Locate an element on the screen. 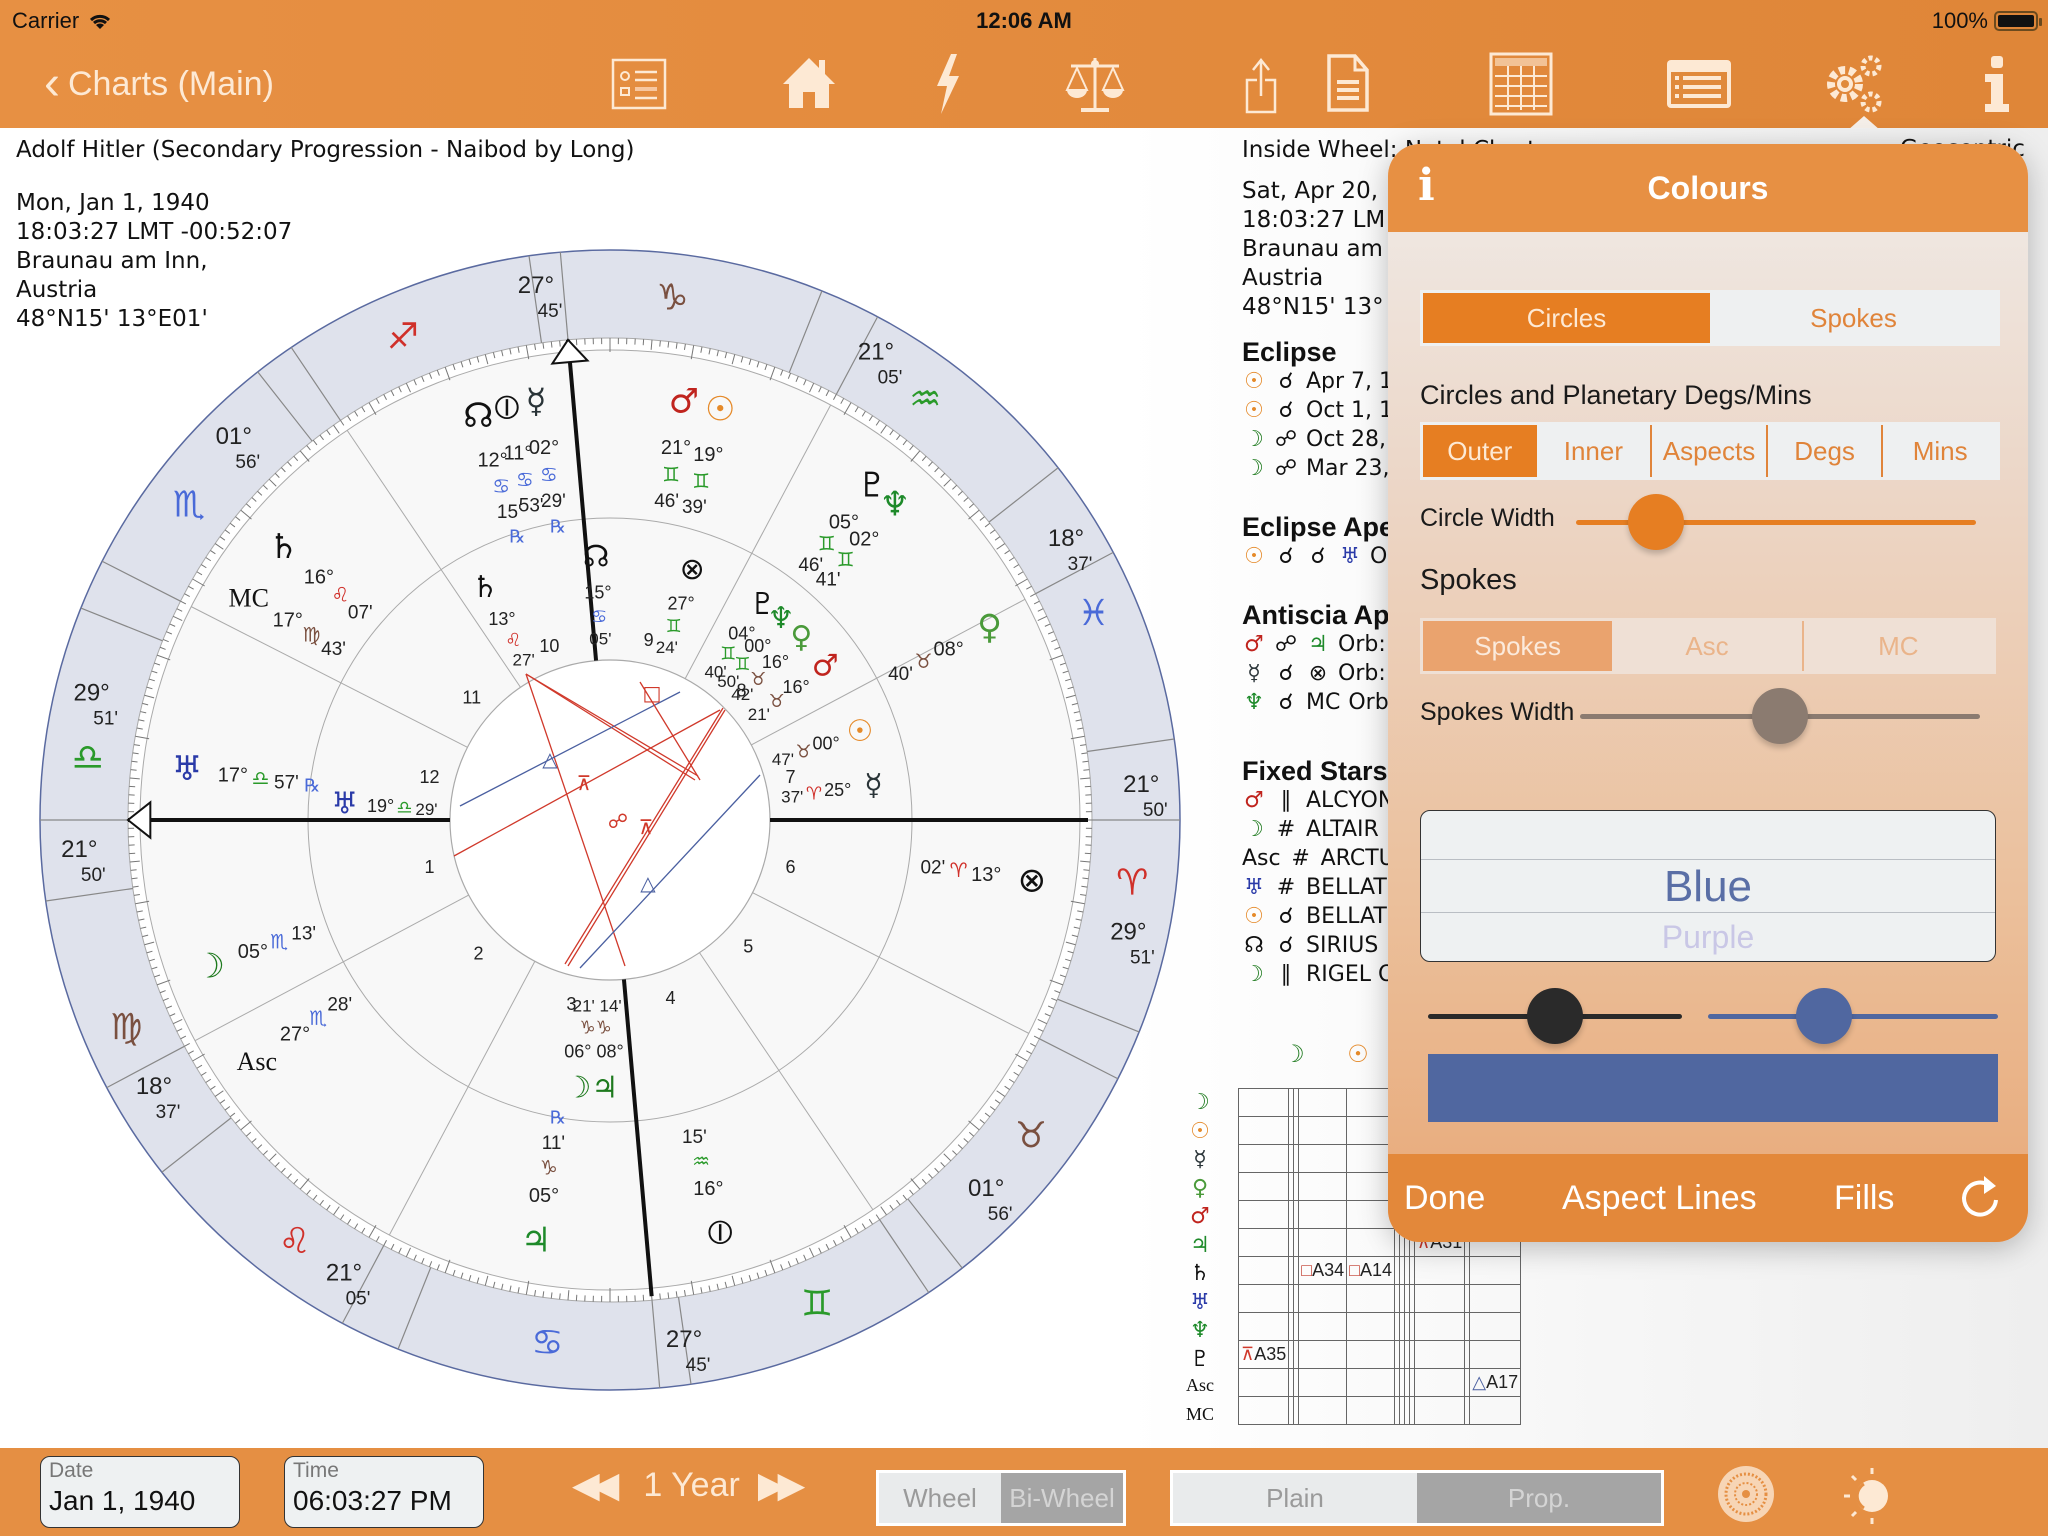  outer-planet-sign: ♈ is located at coordinates (959, 870).